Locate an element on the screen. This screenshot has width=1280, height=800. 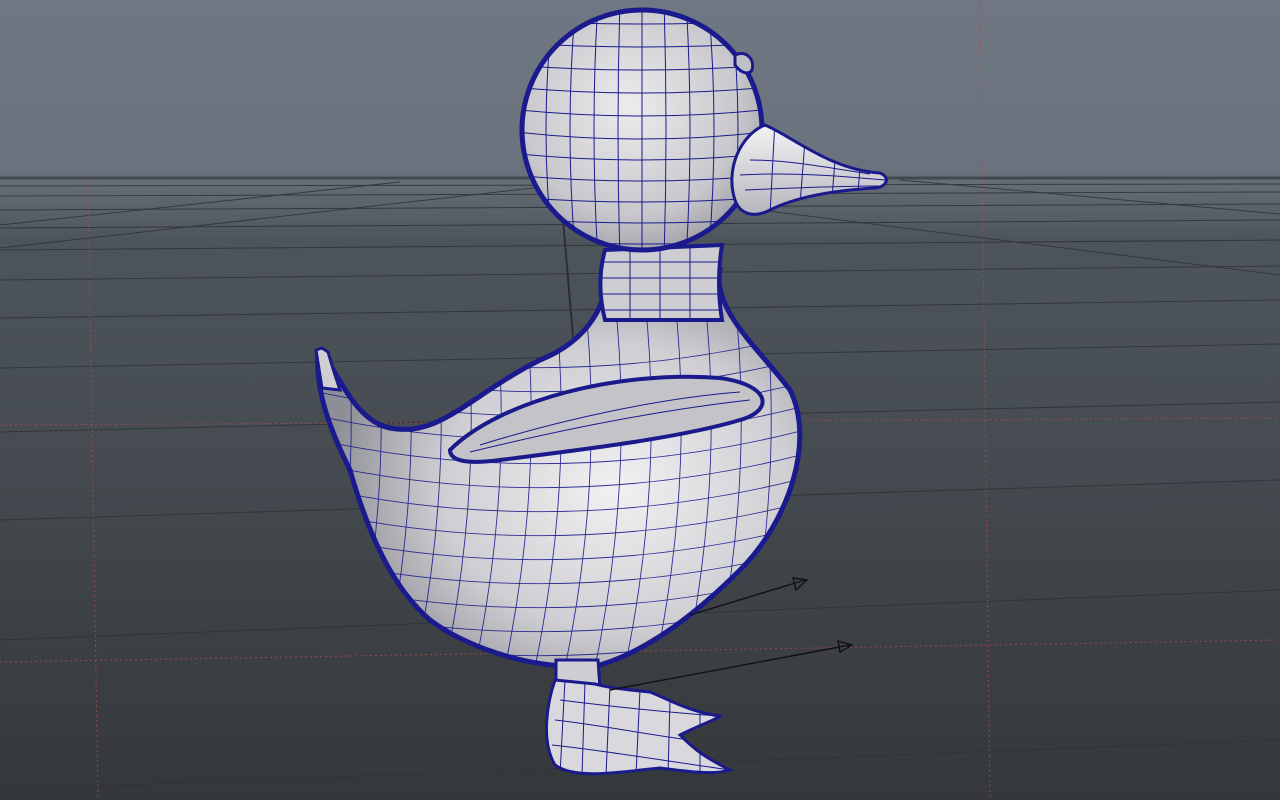
beak-icon is located at coordinates (809, 168).